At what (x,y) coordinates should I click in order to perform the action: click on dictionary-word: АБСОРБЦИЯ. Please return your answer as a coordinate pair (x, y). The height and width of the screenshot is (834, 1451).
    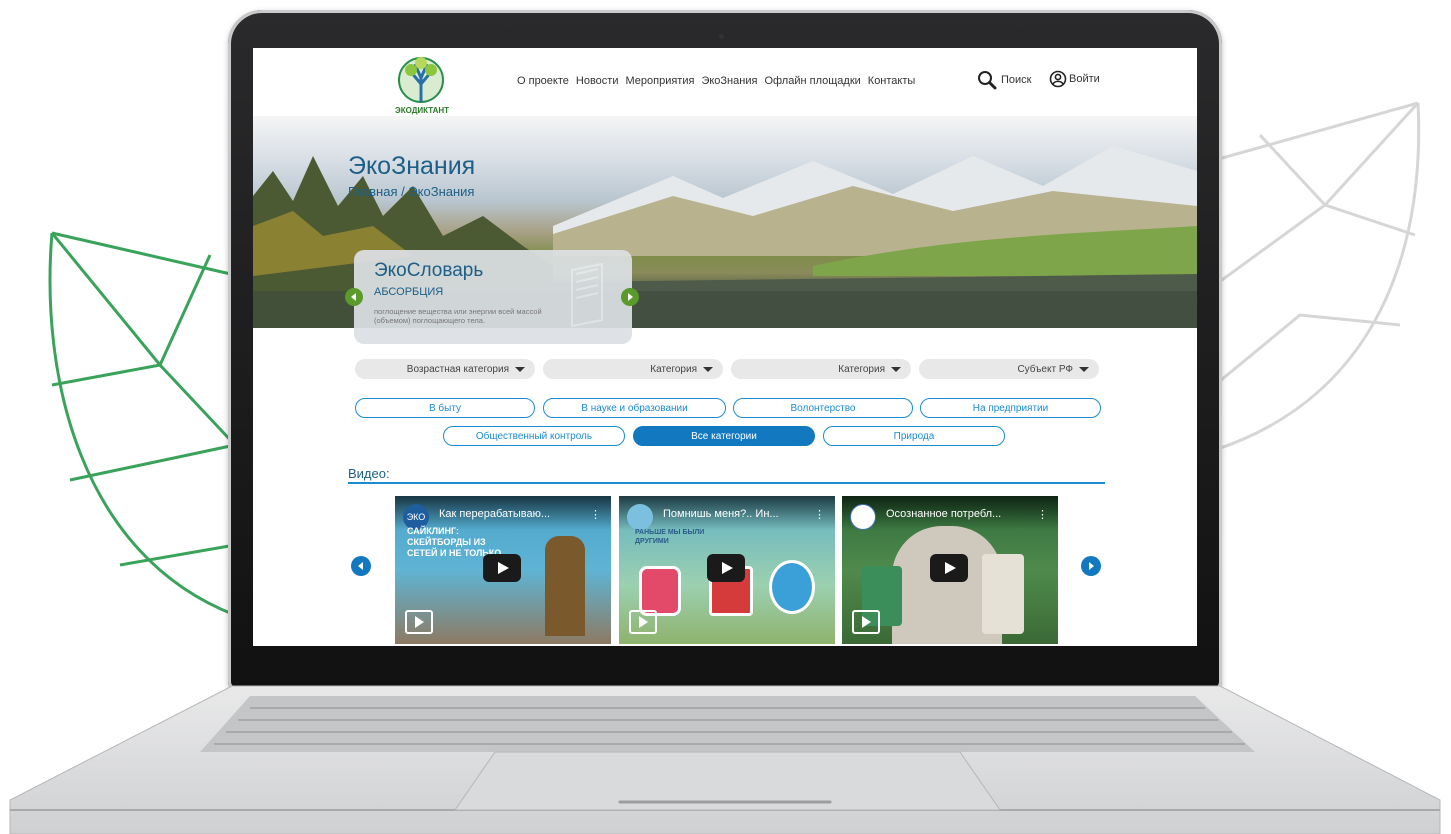
    Looking at the image, I should click on (409, 292).